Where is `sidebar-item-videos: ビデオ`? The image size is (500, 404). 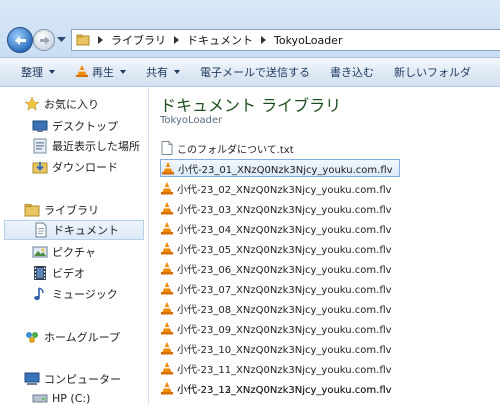 sidebar-item-videos: ビデオ is located at coordinates (58, 273).